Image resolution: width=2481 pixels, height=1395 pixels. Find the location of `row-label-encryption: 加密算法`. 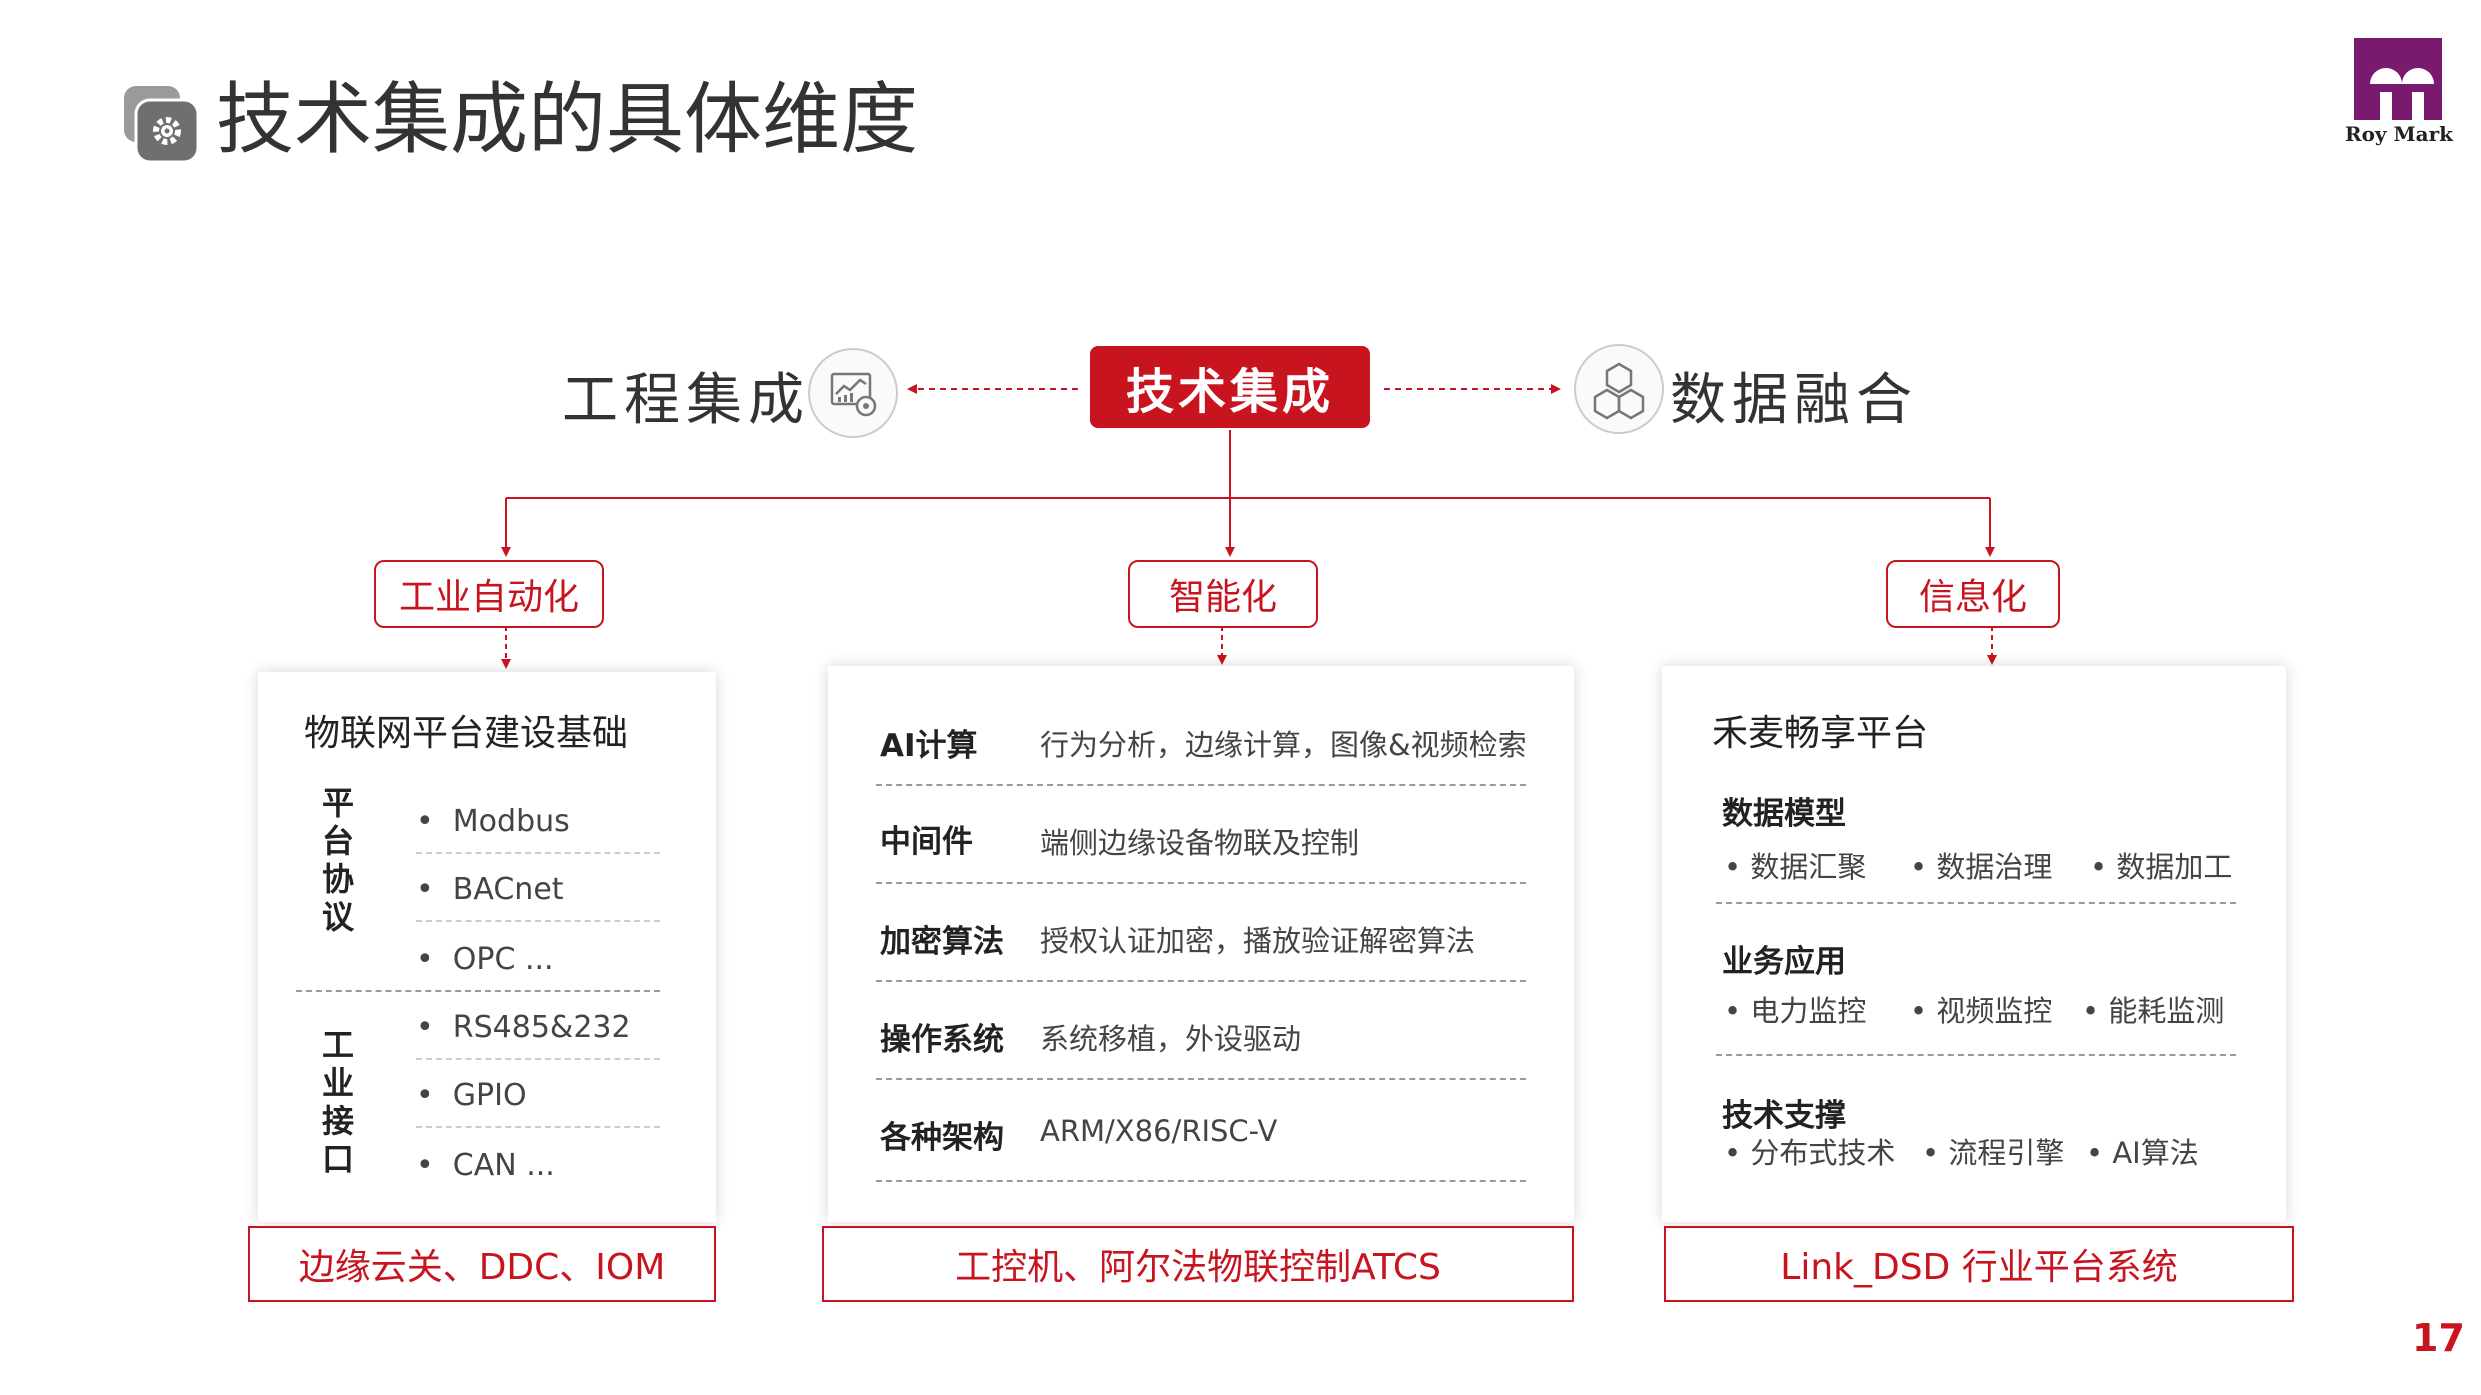

row-label-encryption: 加密算法 is located at coordinates (942, 942).